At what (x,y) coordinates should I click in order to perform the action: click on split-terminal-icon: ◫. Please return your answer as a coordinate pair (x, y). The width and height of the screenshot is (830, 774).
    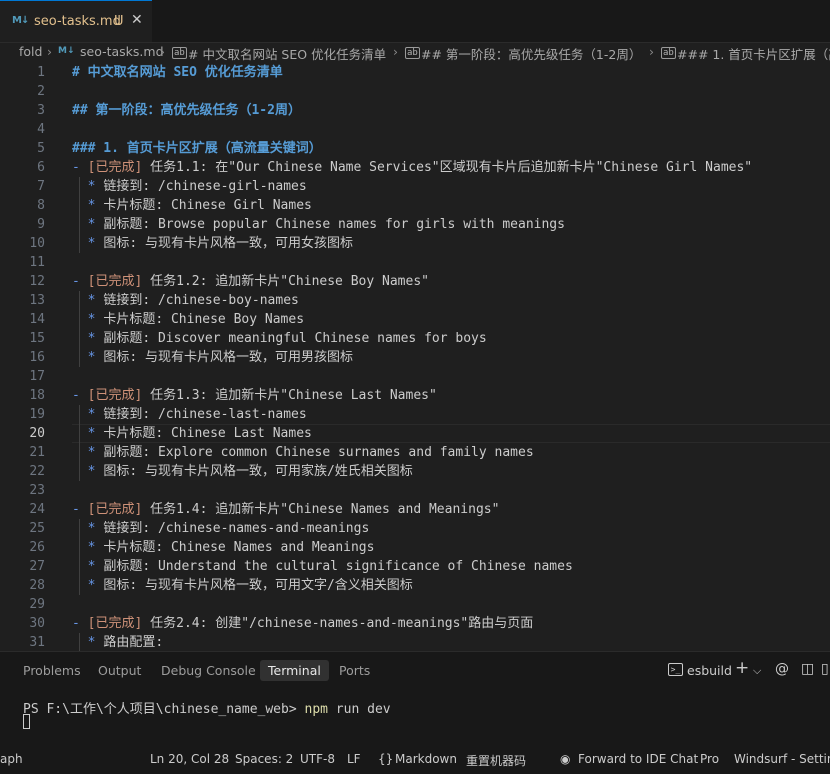
    Looking at the image, I should click on (807, 669).